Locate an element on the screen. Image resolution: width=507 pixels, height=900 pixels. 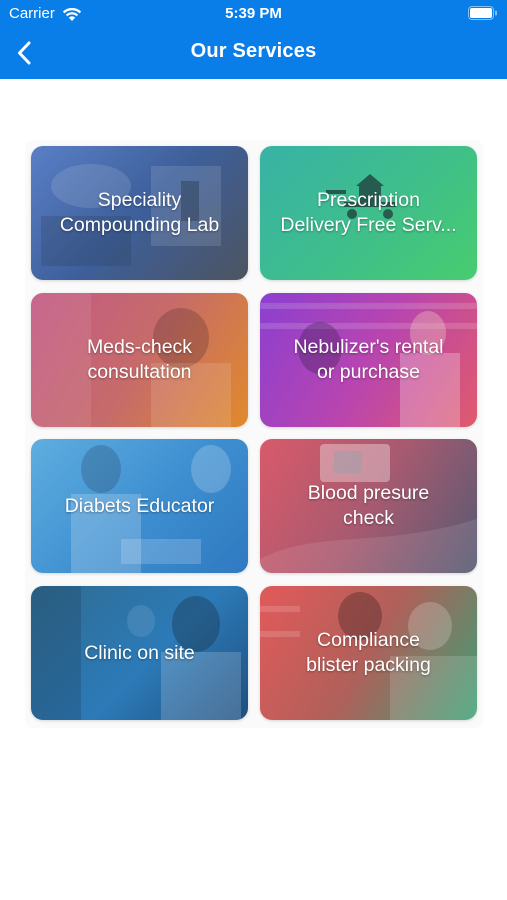
status-bar: Carrier 5:39 PM is located at coordinates (253, 14).